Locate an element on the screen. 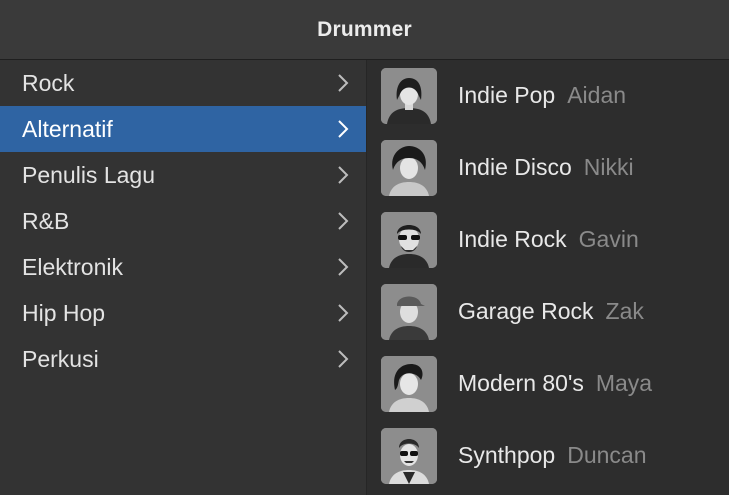  genre-item-elektronik: Elektronik is located at coordinates (183, 267).